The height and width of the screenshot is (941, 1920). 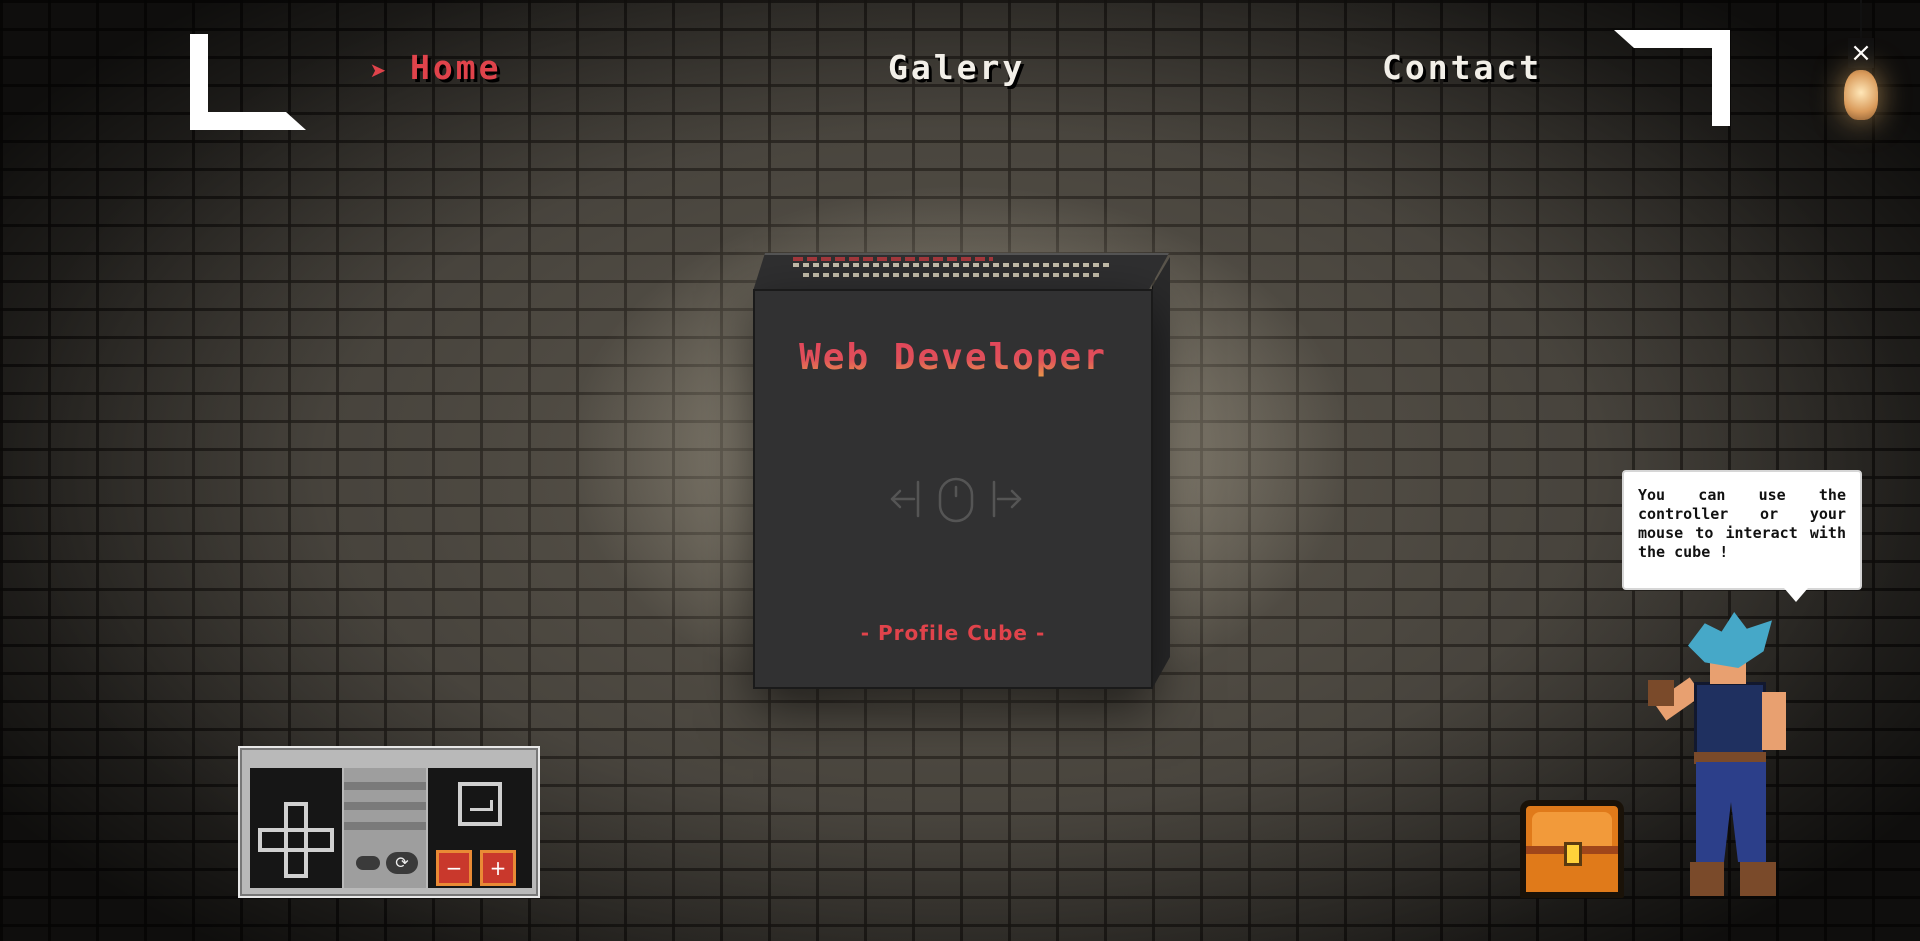 What do you see at coordinates (1732, 757) in the screenshot?
I see `hero-character` at bounding box center [1732, 757].